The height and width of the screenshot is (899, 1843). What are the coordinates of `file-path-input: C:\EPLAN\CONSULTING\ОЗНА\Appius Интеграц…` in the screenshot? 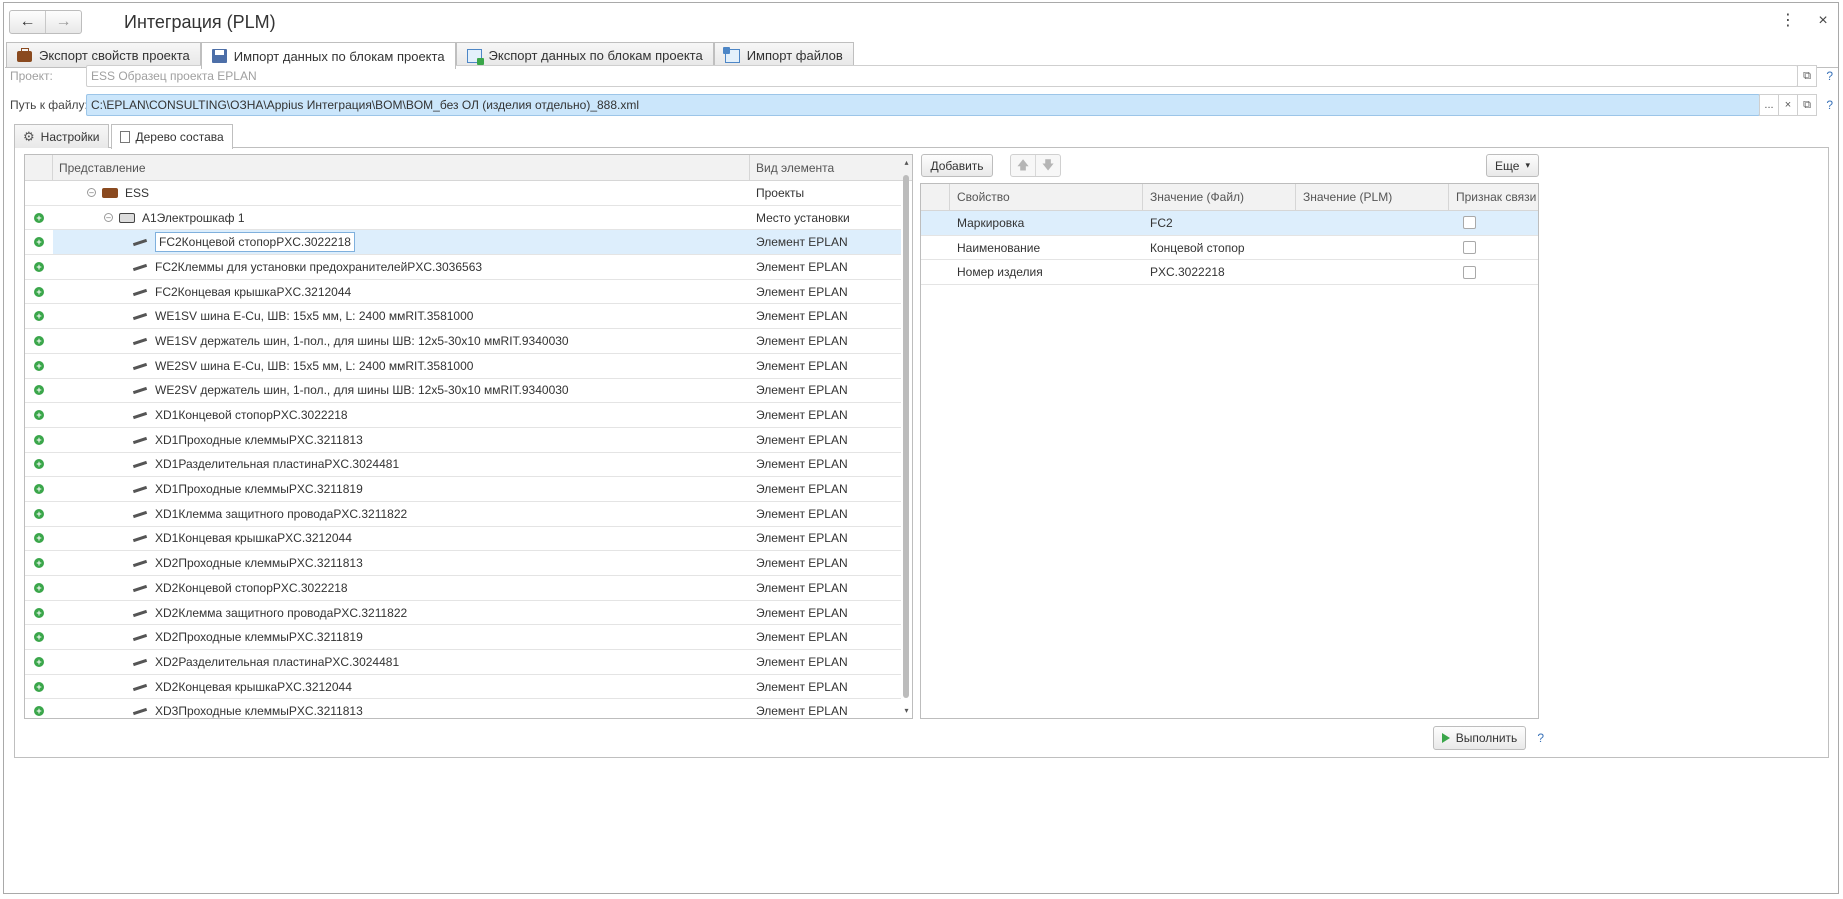 It's located at (923, 105).